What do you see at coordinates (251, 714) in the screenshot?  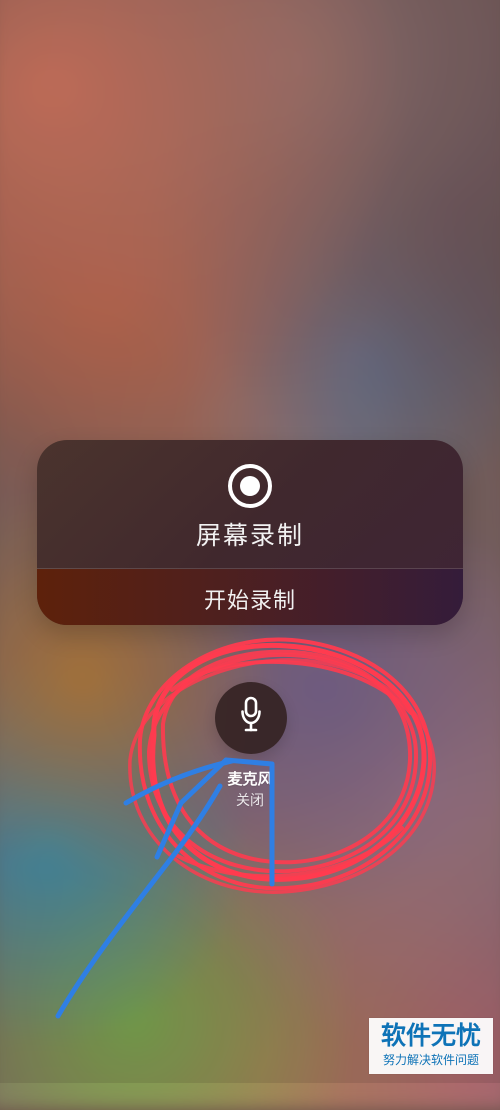 I see `microphone-icon` at bounding box center [251, 714].